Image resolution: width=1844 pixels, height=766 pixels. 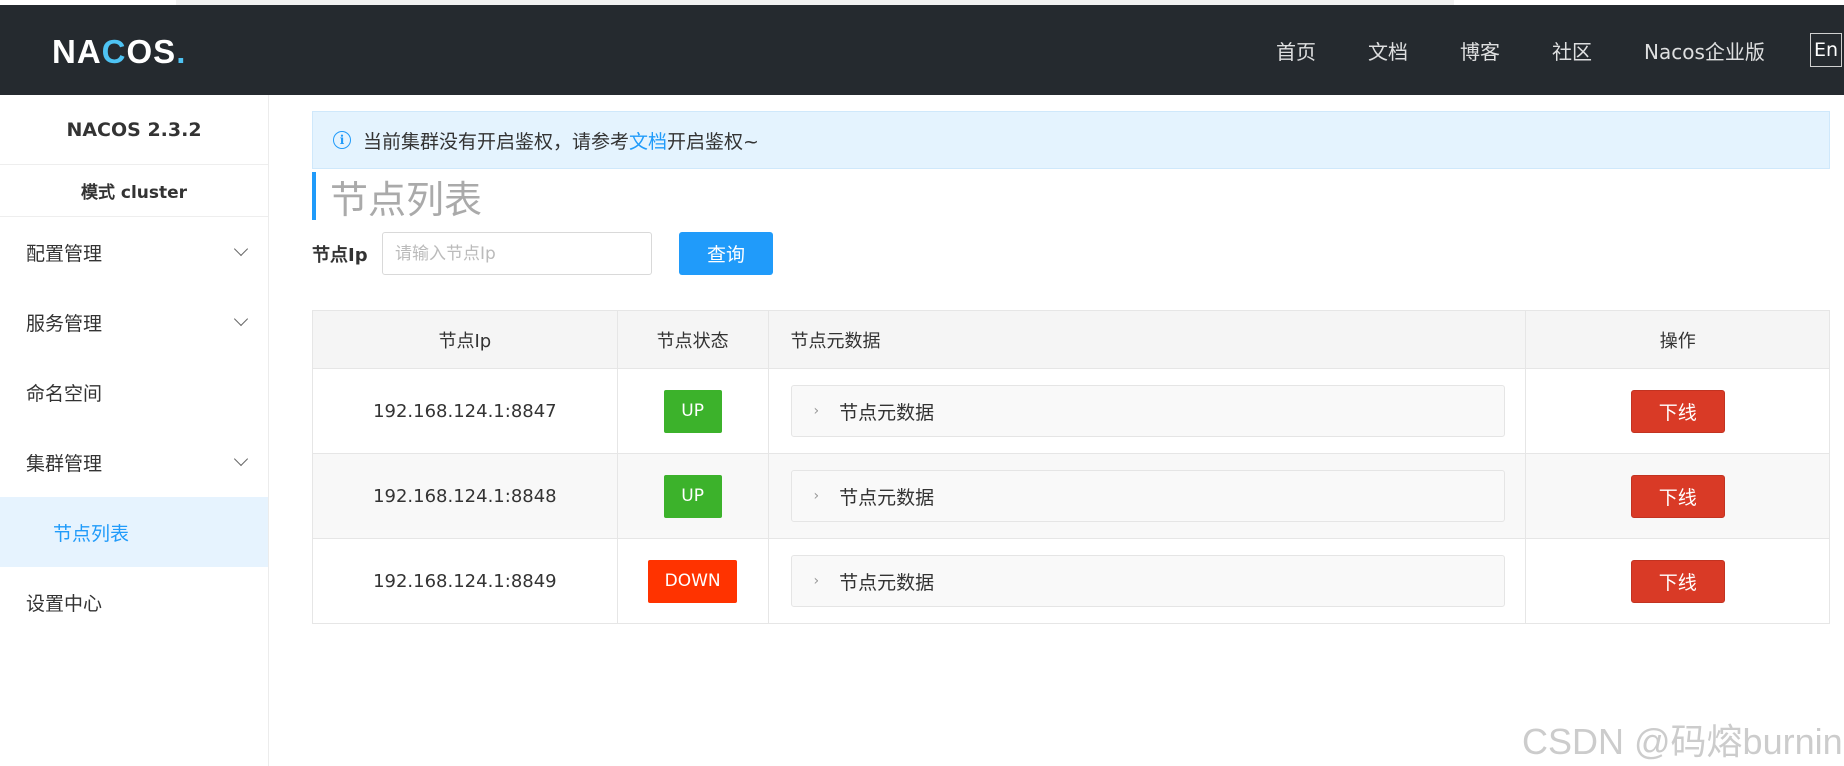 I want to click on sidebar-item-service-management: 服务管理, so click(x=134, y=322).